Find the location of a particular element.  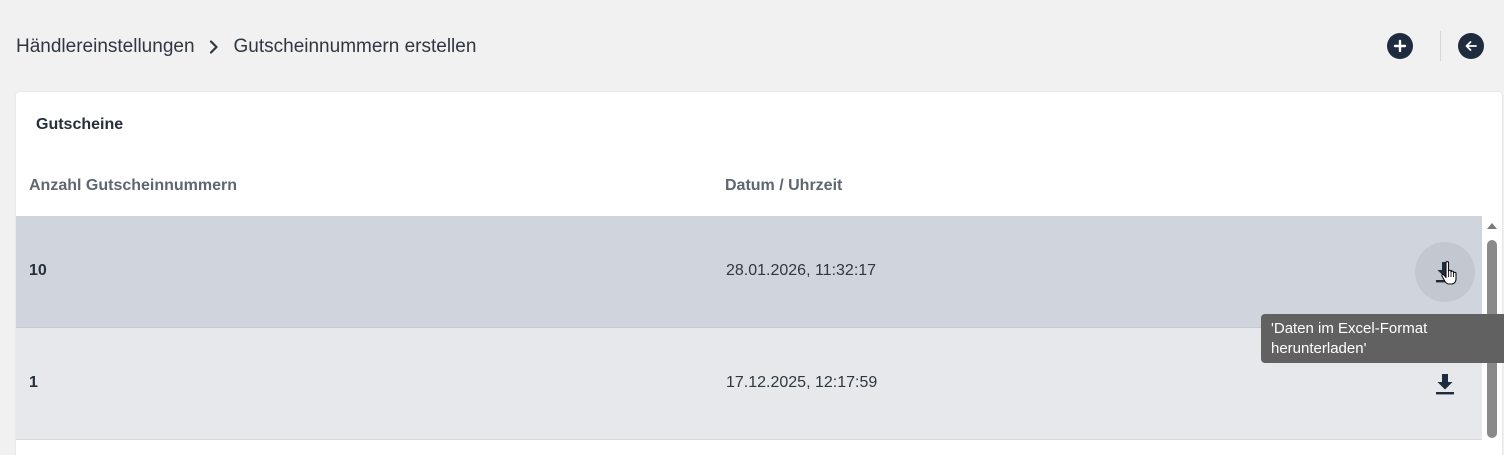

add-button is located at coordinates (1400, 46).